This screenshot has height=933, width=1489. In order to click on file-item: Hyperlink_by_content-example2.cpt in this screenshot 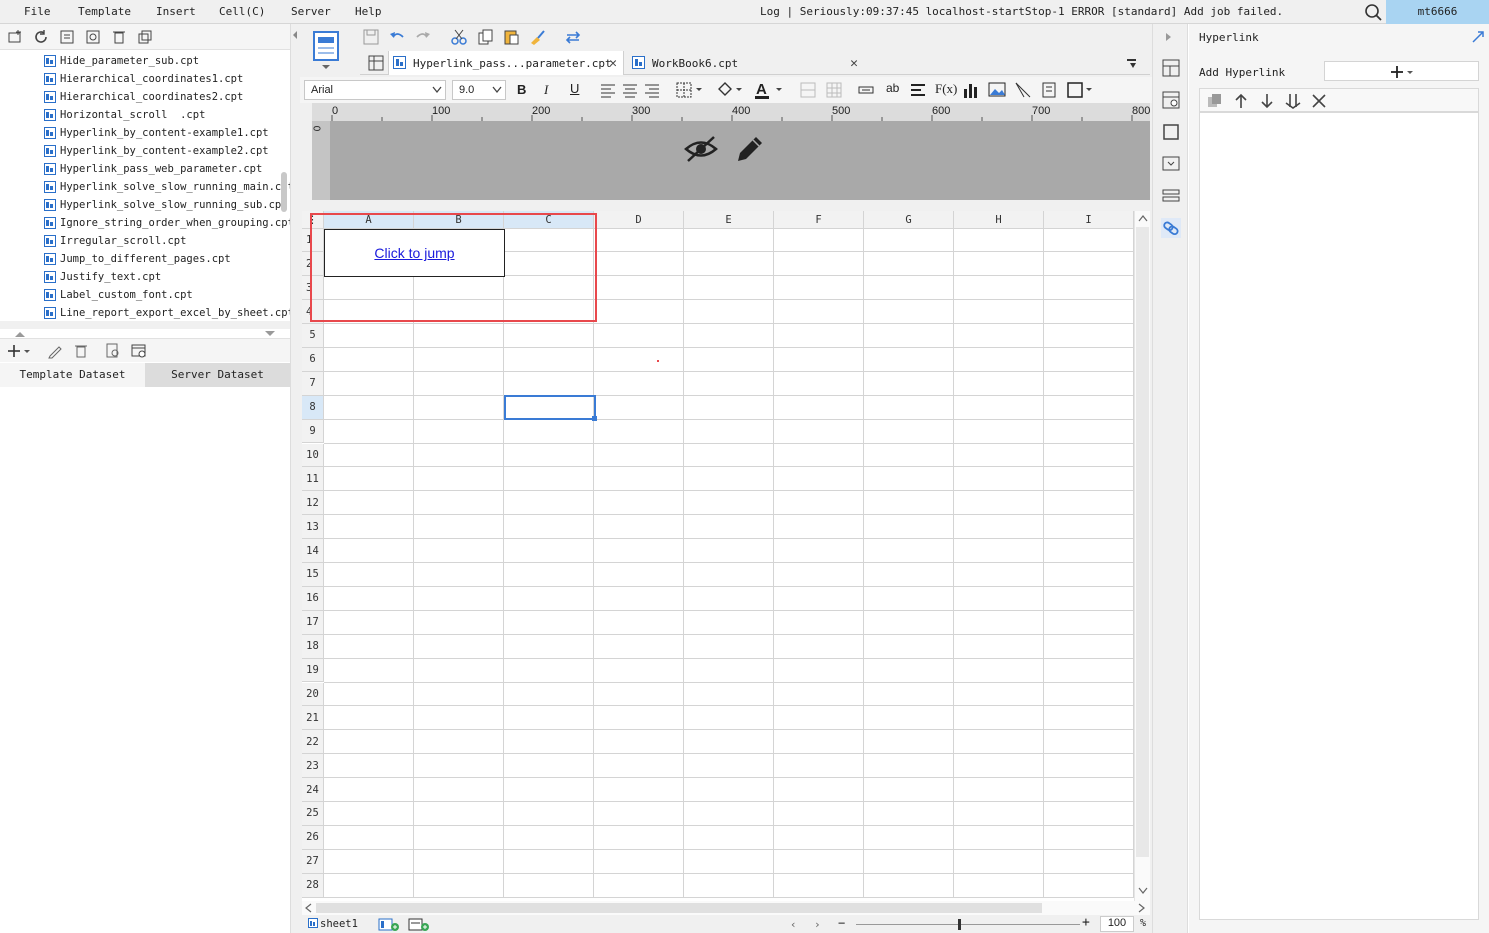, I will do `click(156, 151)`.